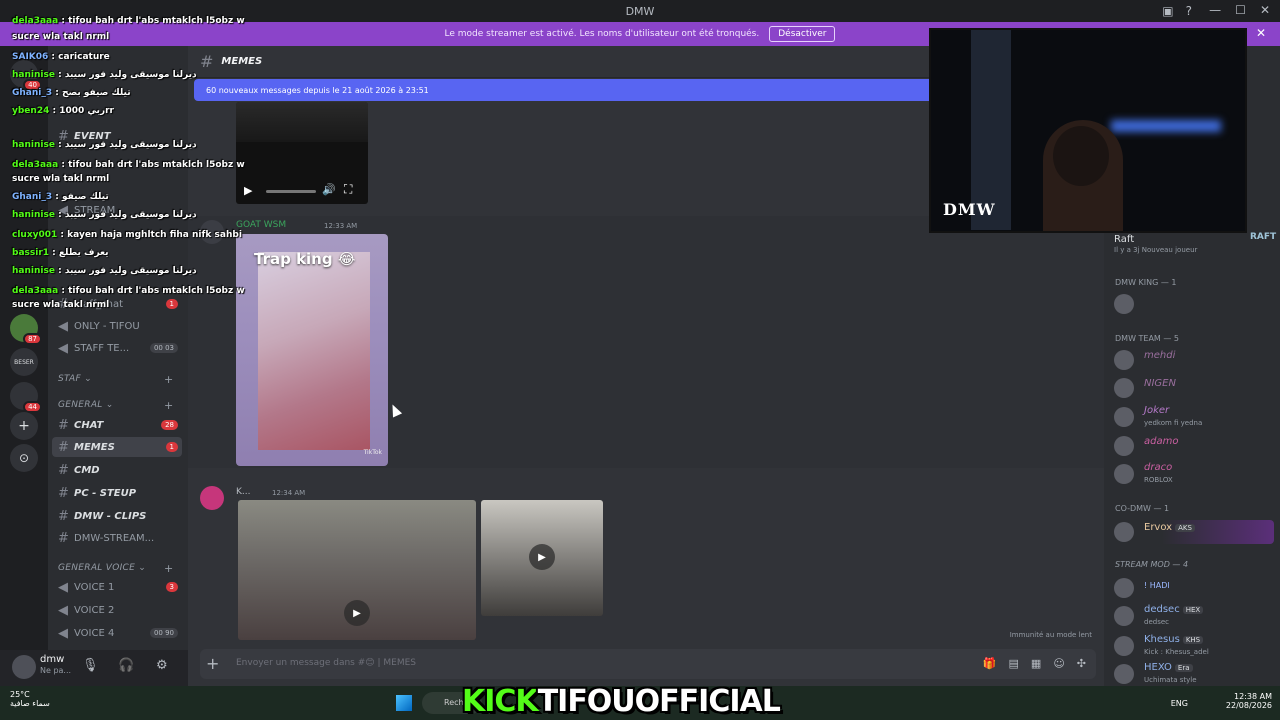 Image resolution: width=1280 pixels, height=720 pixels. Describe the element at coordinates (117, 136) in the screenshot. I see `channel-event: # EVENT` at that location.